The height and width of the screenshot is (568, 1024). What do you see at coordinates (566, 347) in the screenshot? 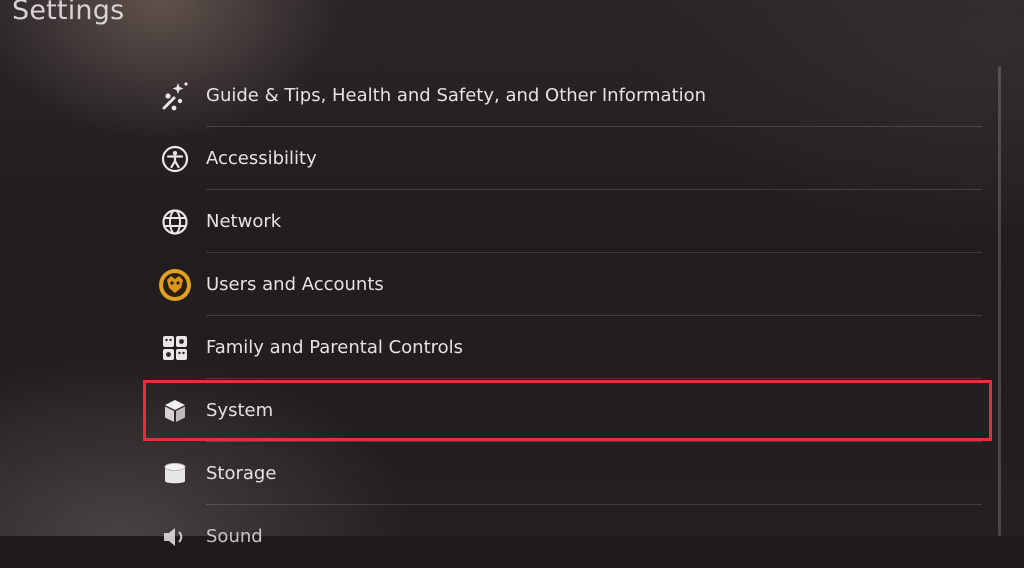
I see `menu-item-family-parental: Family and Parental Controls` at bounding box center [566, 347].